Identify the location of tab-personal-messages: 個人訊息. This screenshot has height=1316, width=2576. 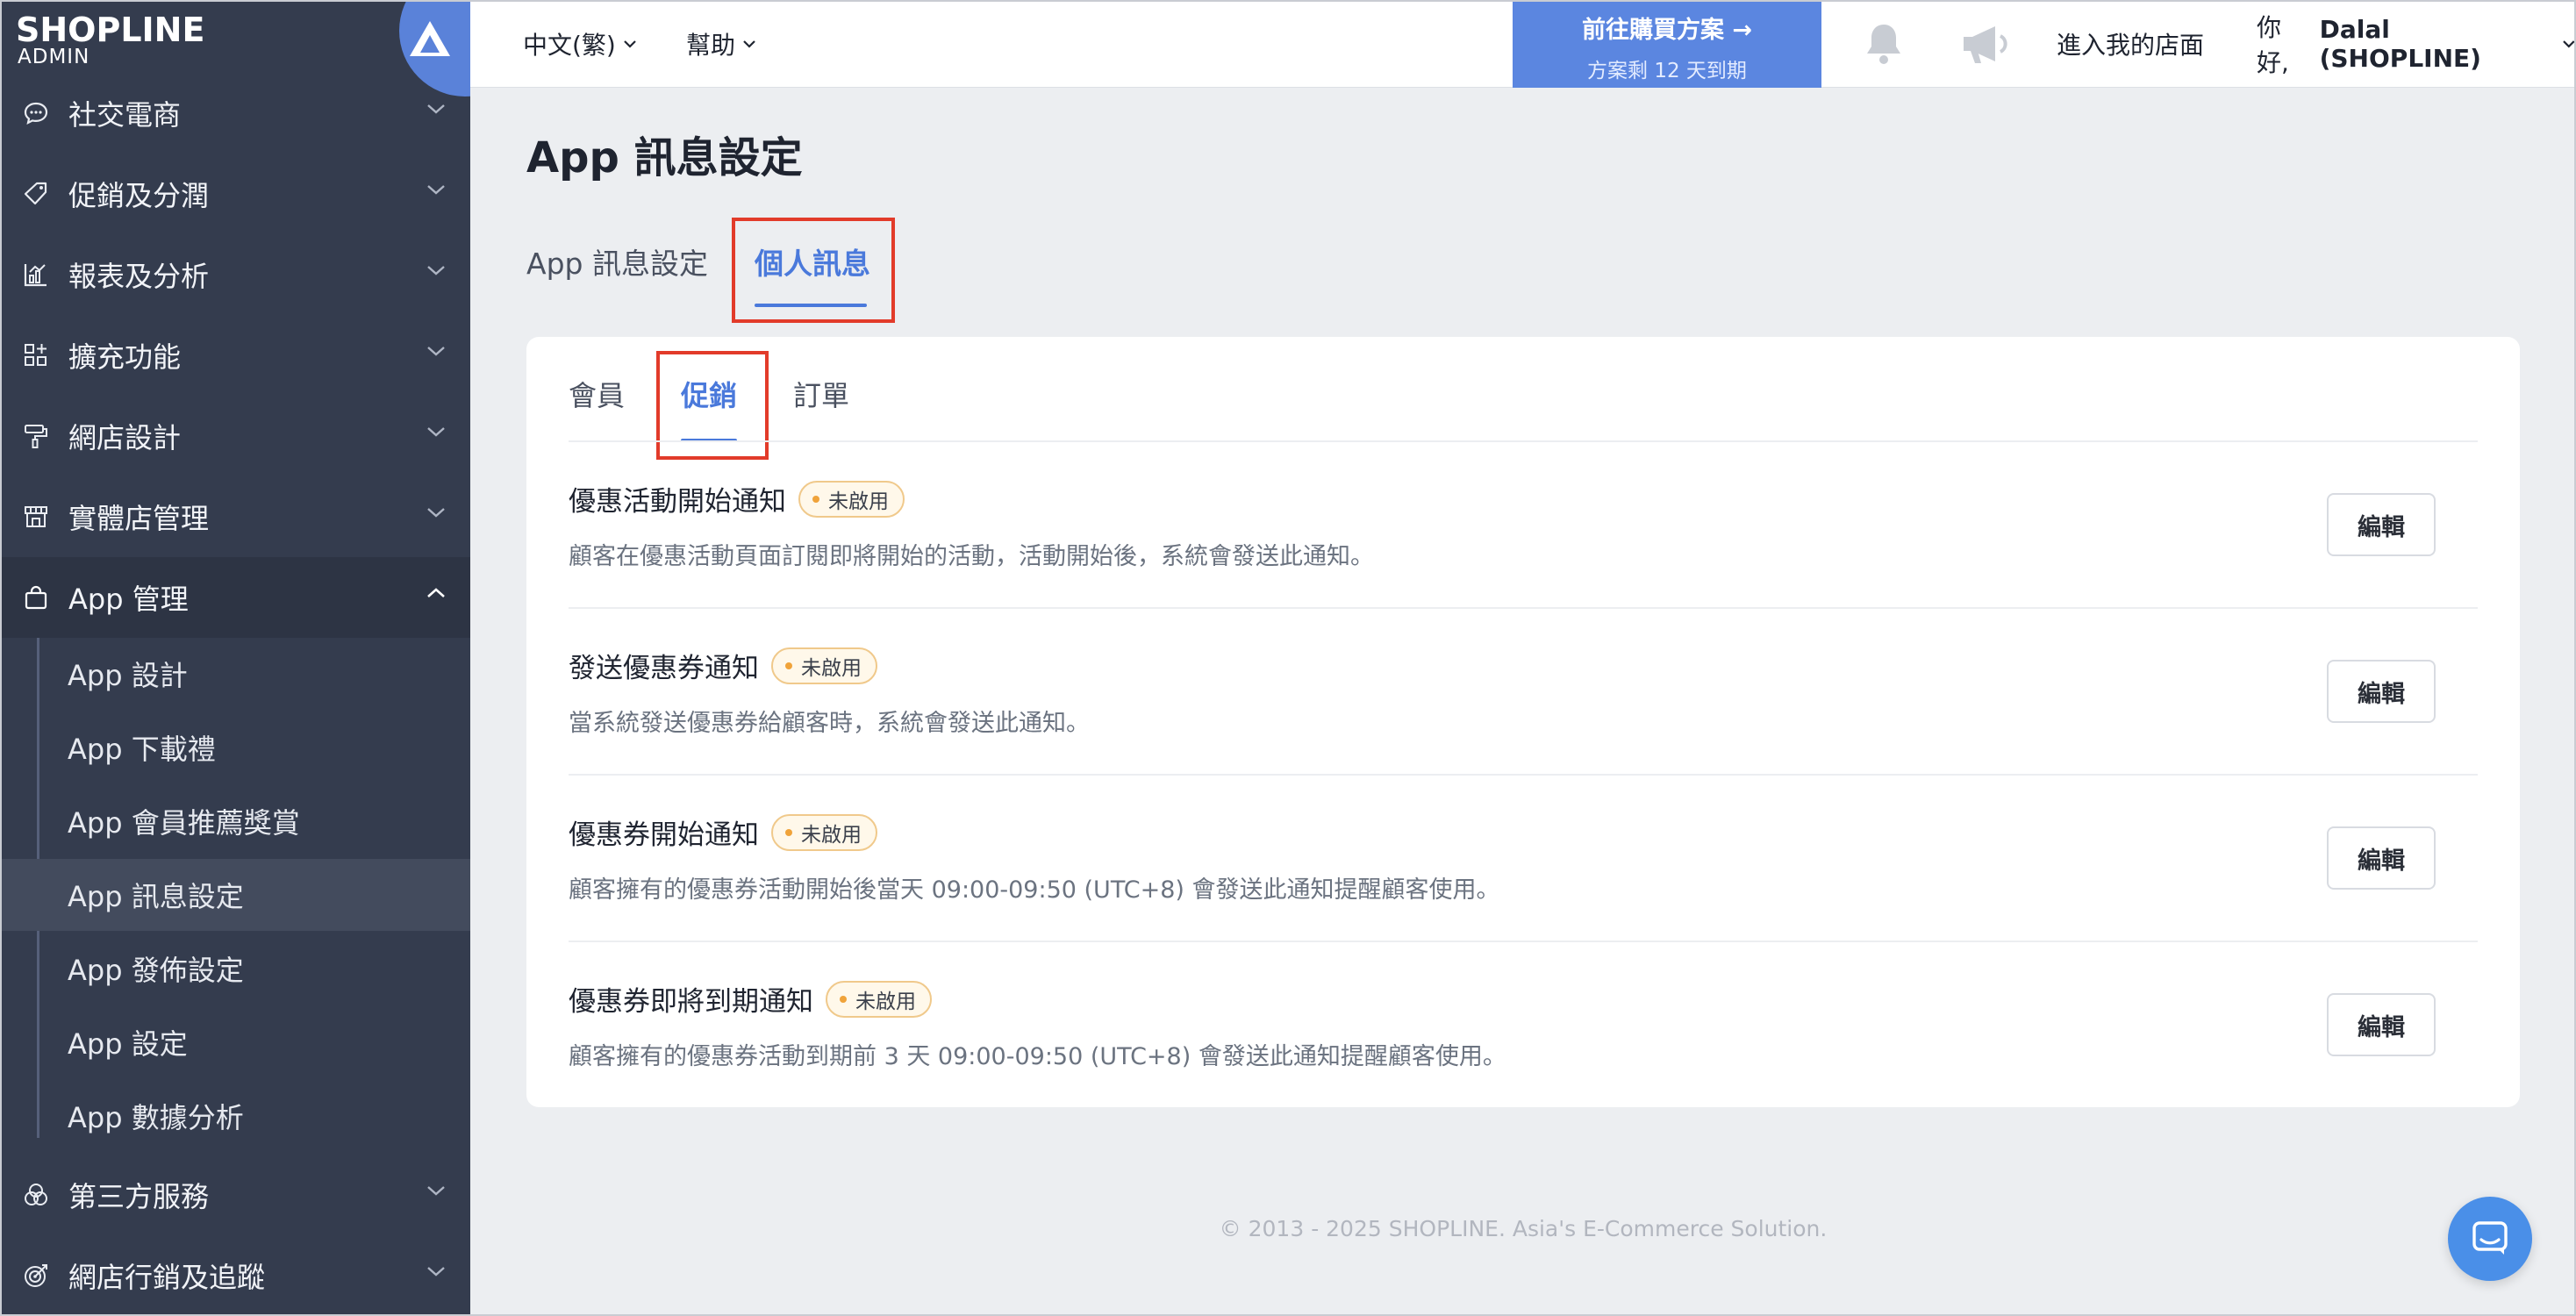
(812, 261).